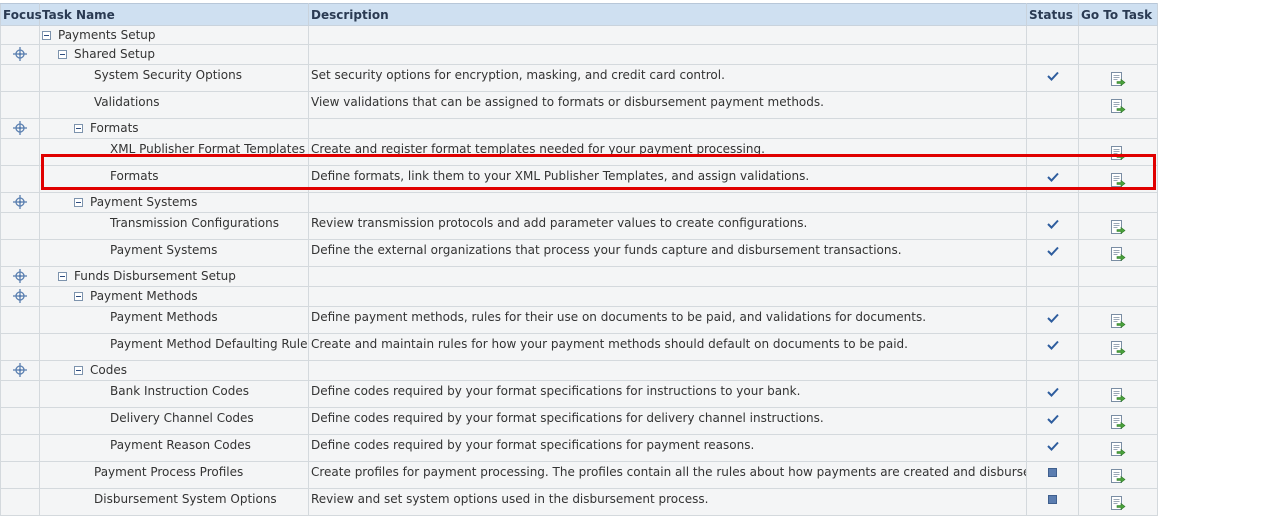  I want to click on task-name: Payment Method Defaulting Rules, so click(209, 344).